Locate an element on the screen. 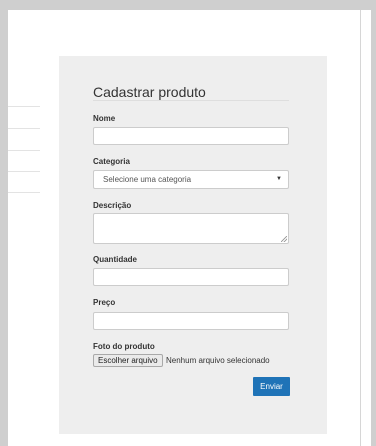  nome-input is located at coordinates (191, 136).